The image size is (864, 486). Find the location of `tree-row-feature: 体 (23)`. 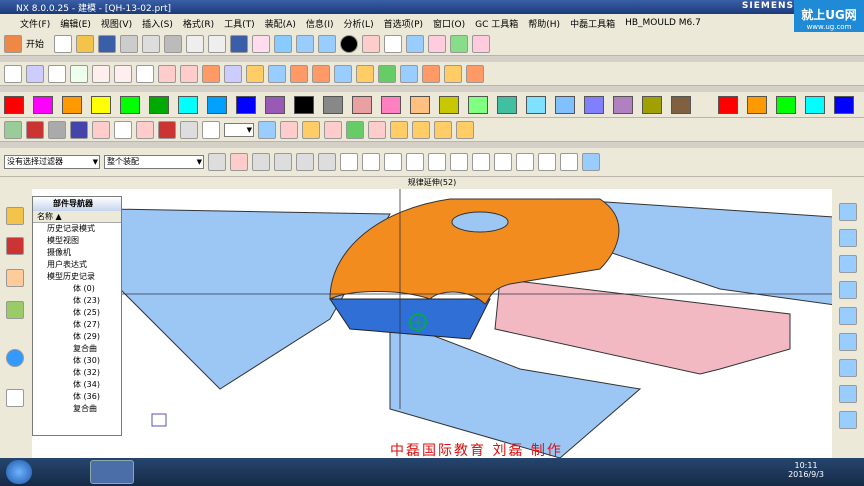

tree-row-feature: 体 (23) is located at coordinates (77, 301).